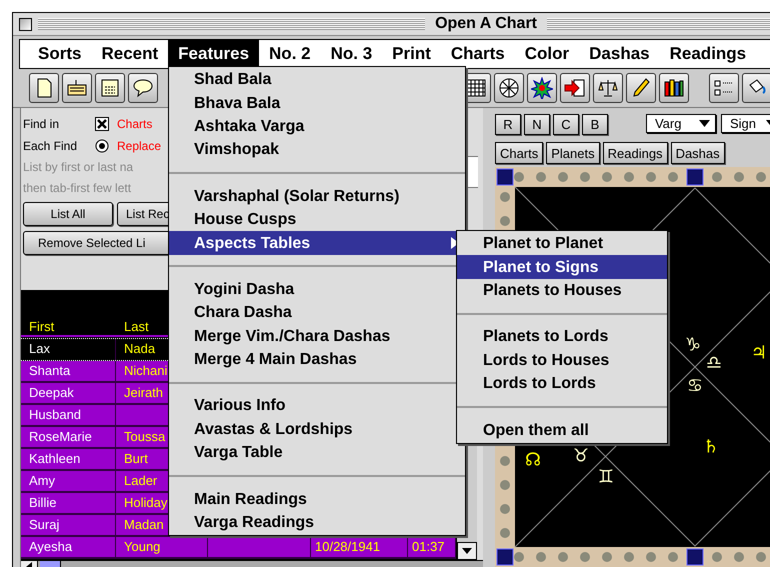 This screenshot has height=567, width=770. Describe the element at coordinates (134, 123) in the screenshot. I see `option-label: Charts` at that location.